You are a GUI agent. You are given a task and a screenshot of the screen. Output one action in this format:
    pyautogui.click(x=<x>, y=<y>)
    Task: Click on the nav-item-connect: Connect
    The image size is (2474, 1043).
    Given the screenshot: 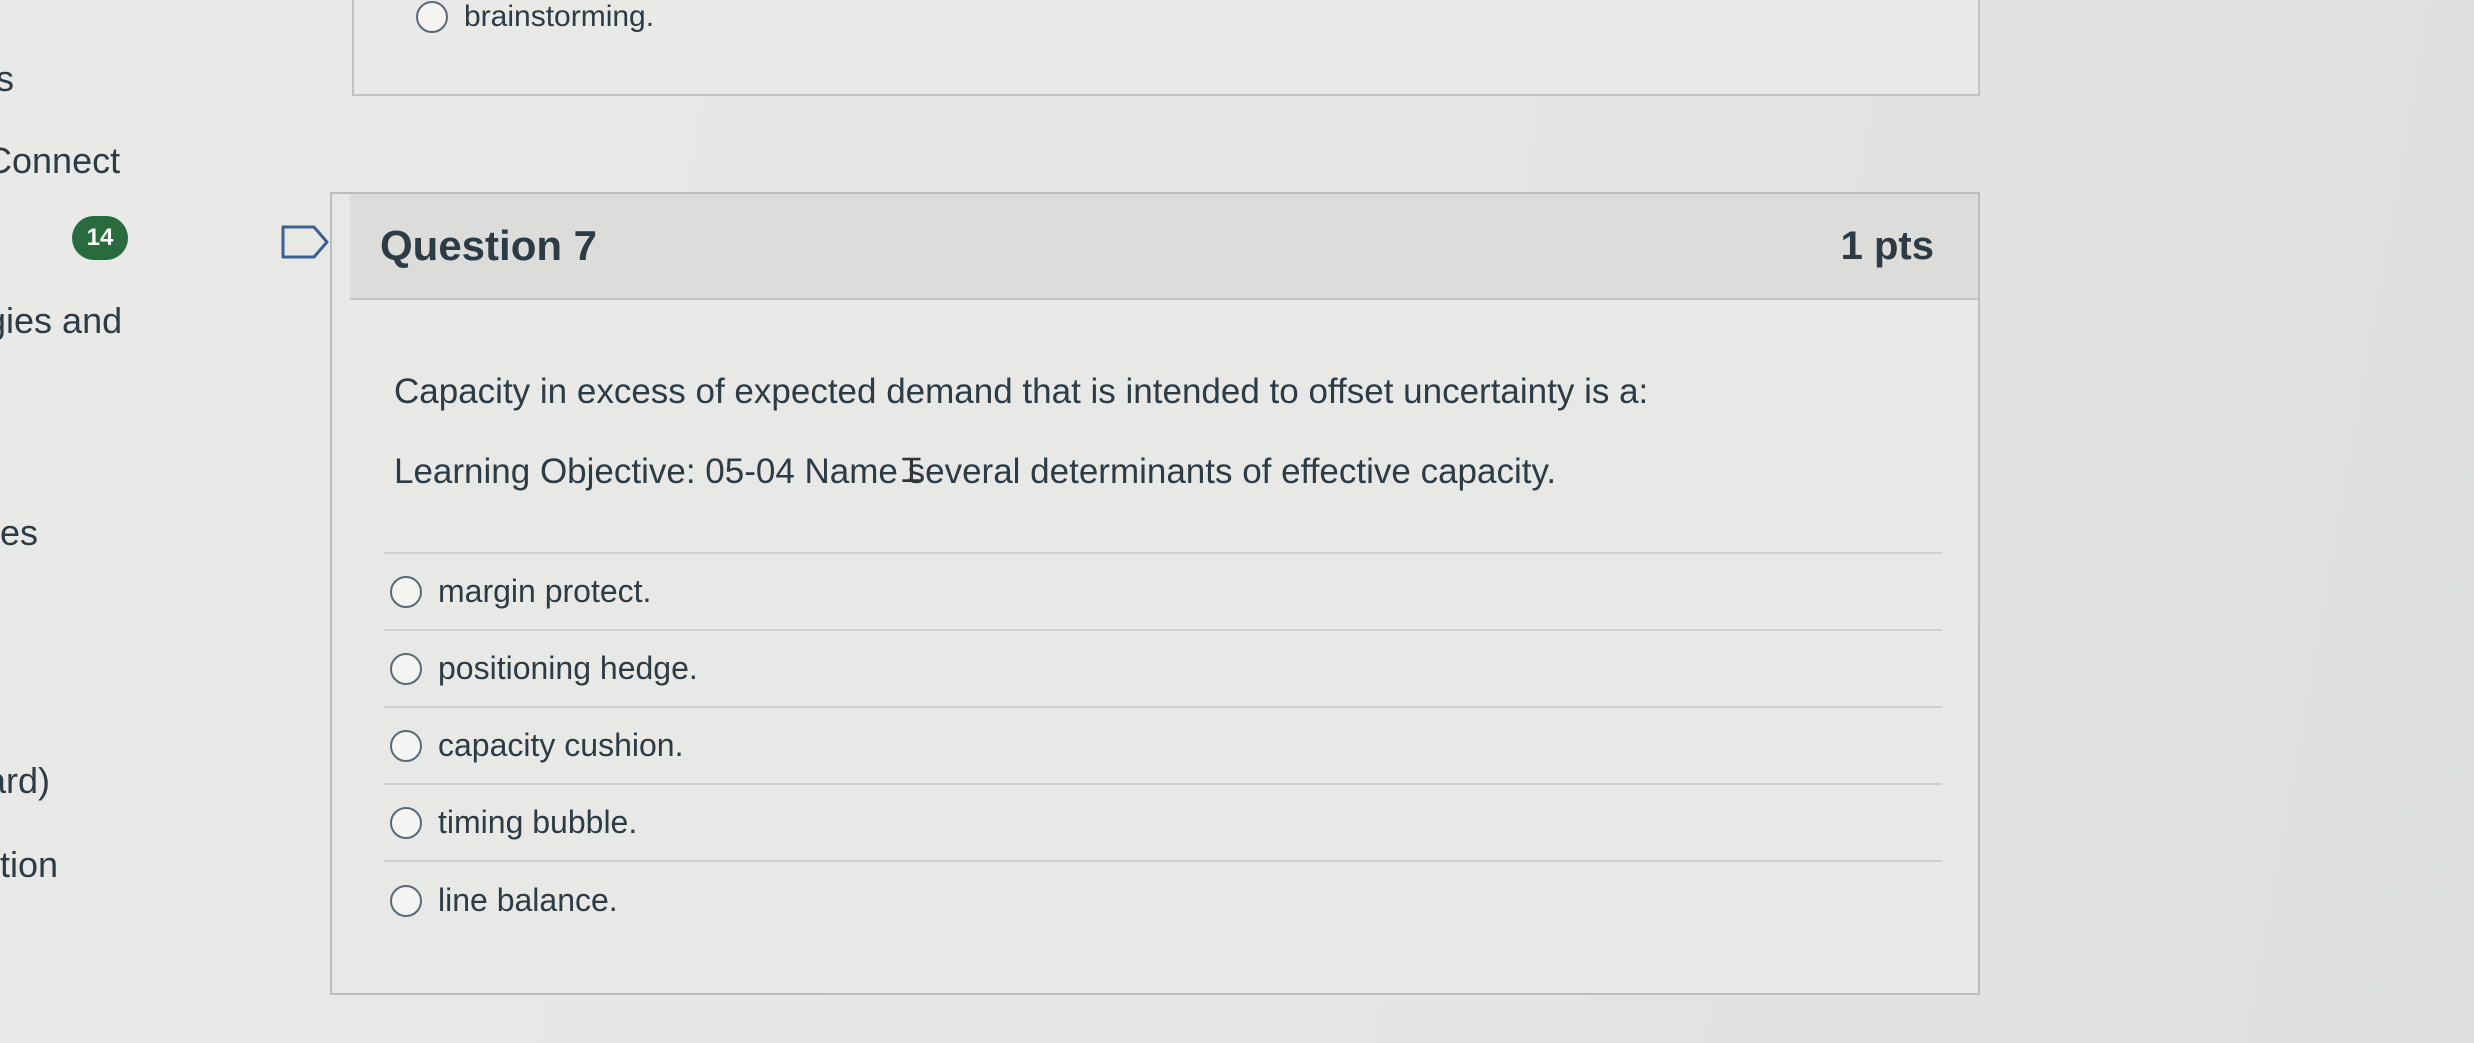 What is the action you would take?
    pyautogui.click(x=60, y=161)
    